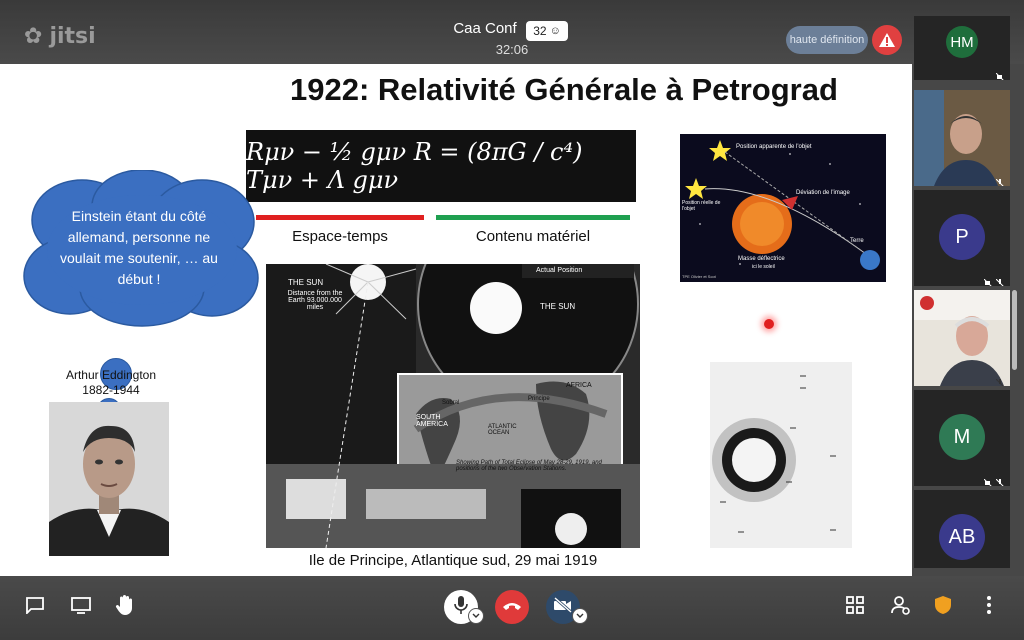  I want to click on label-apparent-position: Position apparente de l'objet, so click(774, 147).